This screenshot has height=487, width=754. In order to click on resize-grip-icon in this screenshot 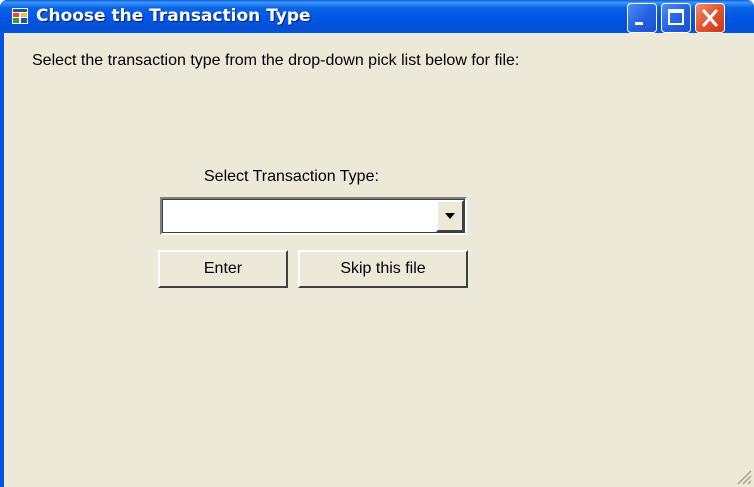, I will do `click(743, 476)`.